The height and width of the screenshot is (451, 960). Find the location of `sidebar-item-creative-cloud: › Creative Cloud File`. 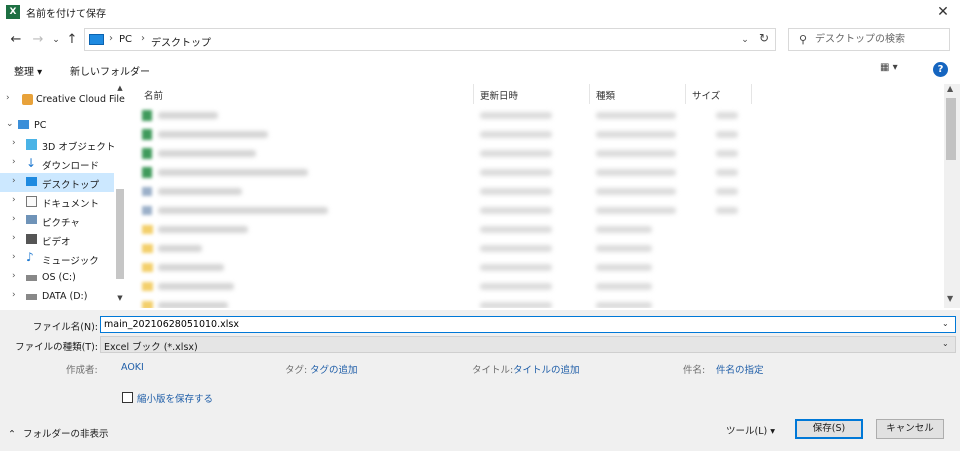

sidebar-item-creative-cloud: › Creative Cloud File is located at coordinates (62, 99).